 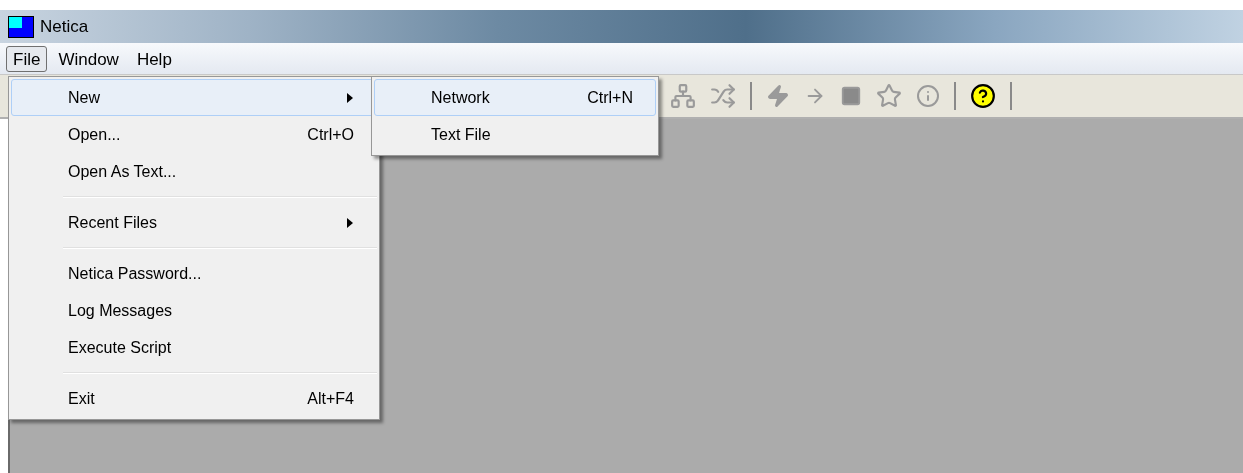 I want to click on menu-bar-item: File, so click(x=27, y=58).